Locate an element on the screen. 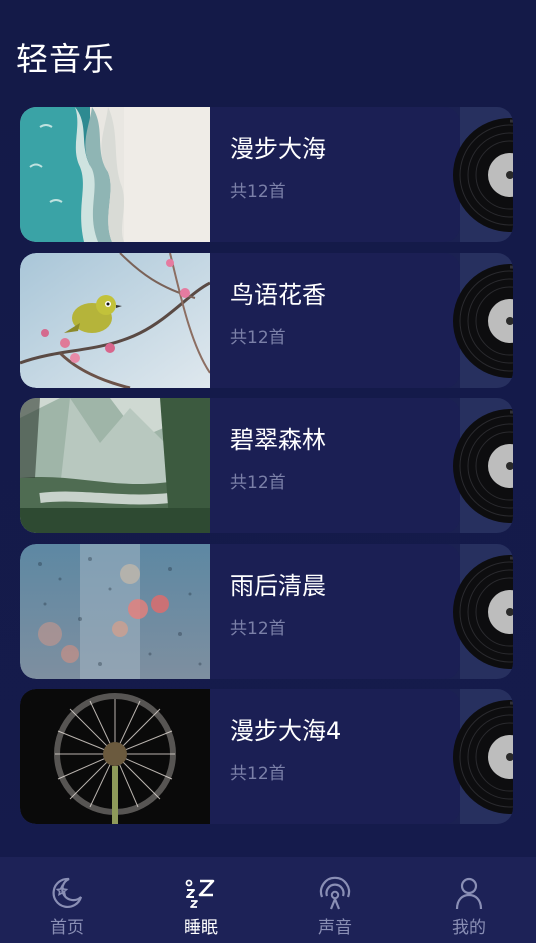  tab-profile: 我的 is located at coordinates (469, 900).